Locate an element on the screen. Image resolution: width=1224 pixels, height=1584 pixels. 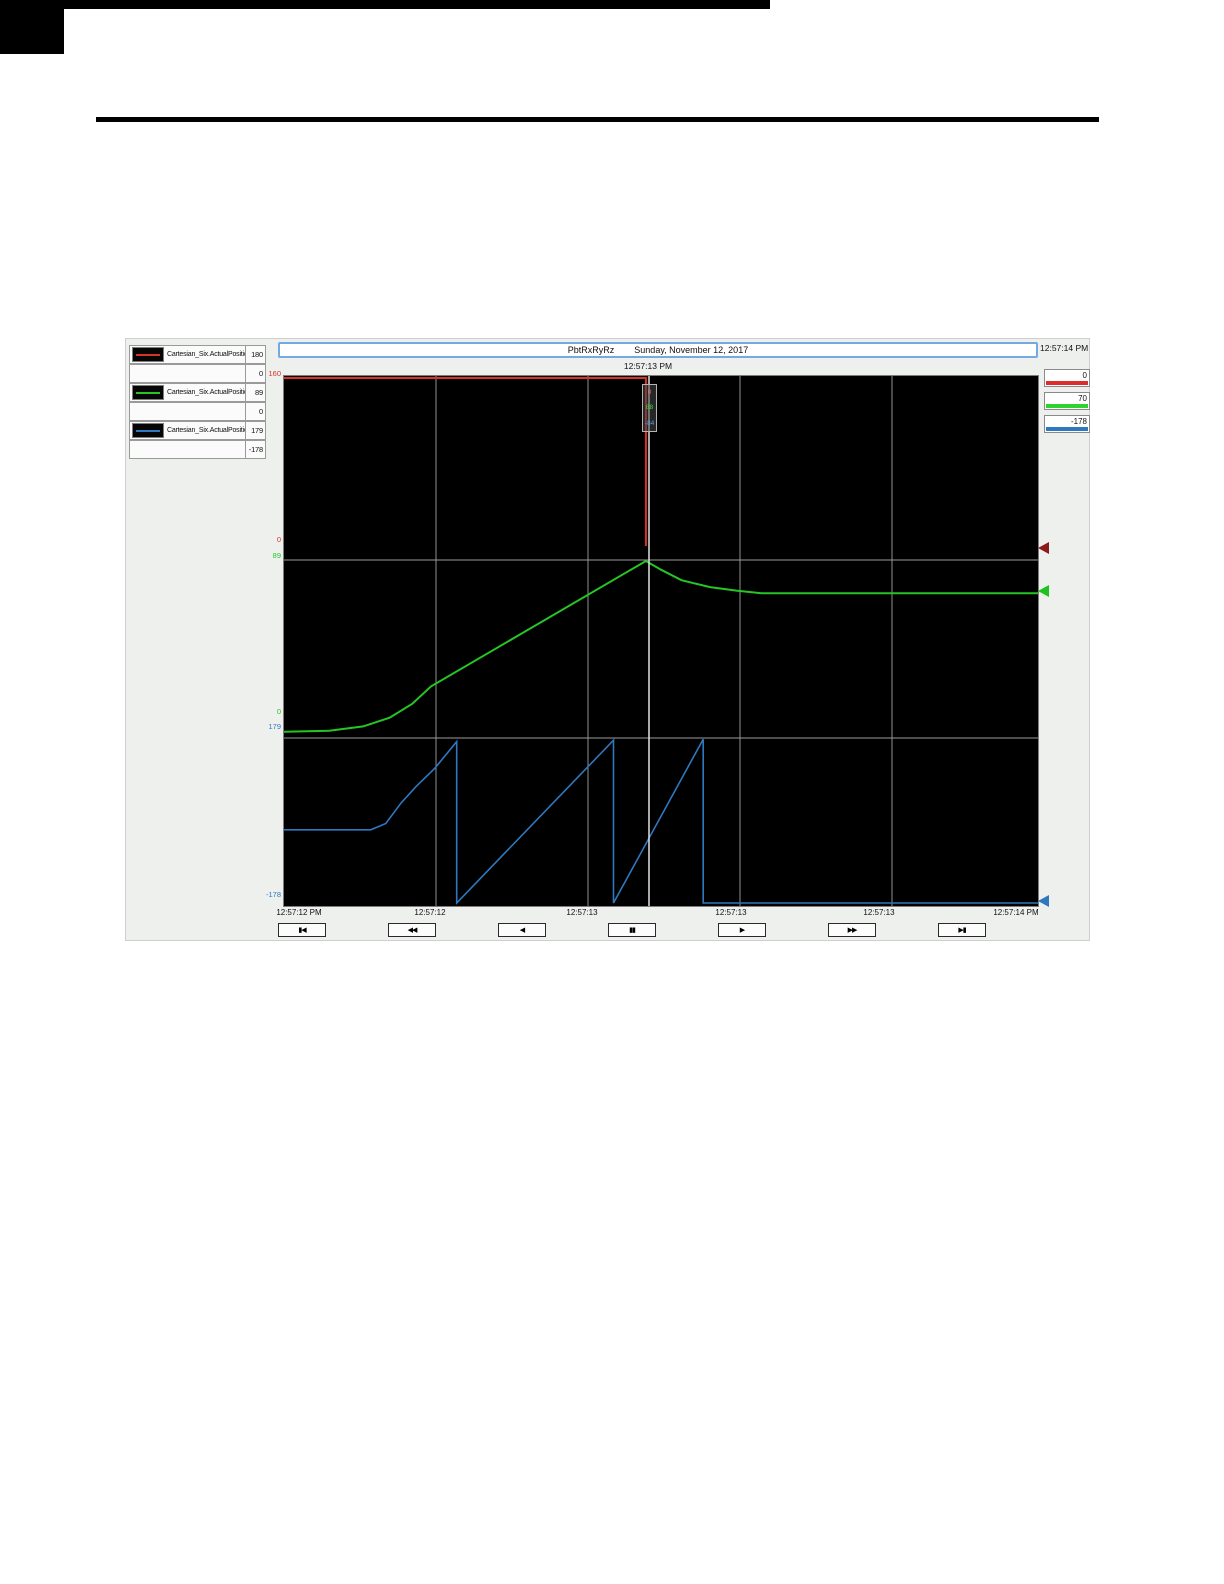
horizontal-rule is located at coordinates (597, 119).